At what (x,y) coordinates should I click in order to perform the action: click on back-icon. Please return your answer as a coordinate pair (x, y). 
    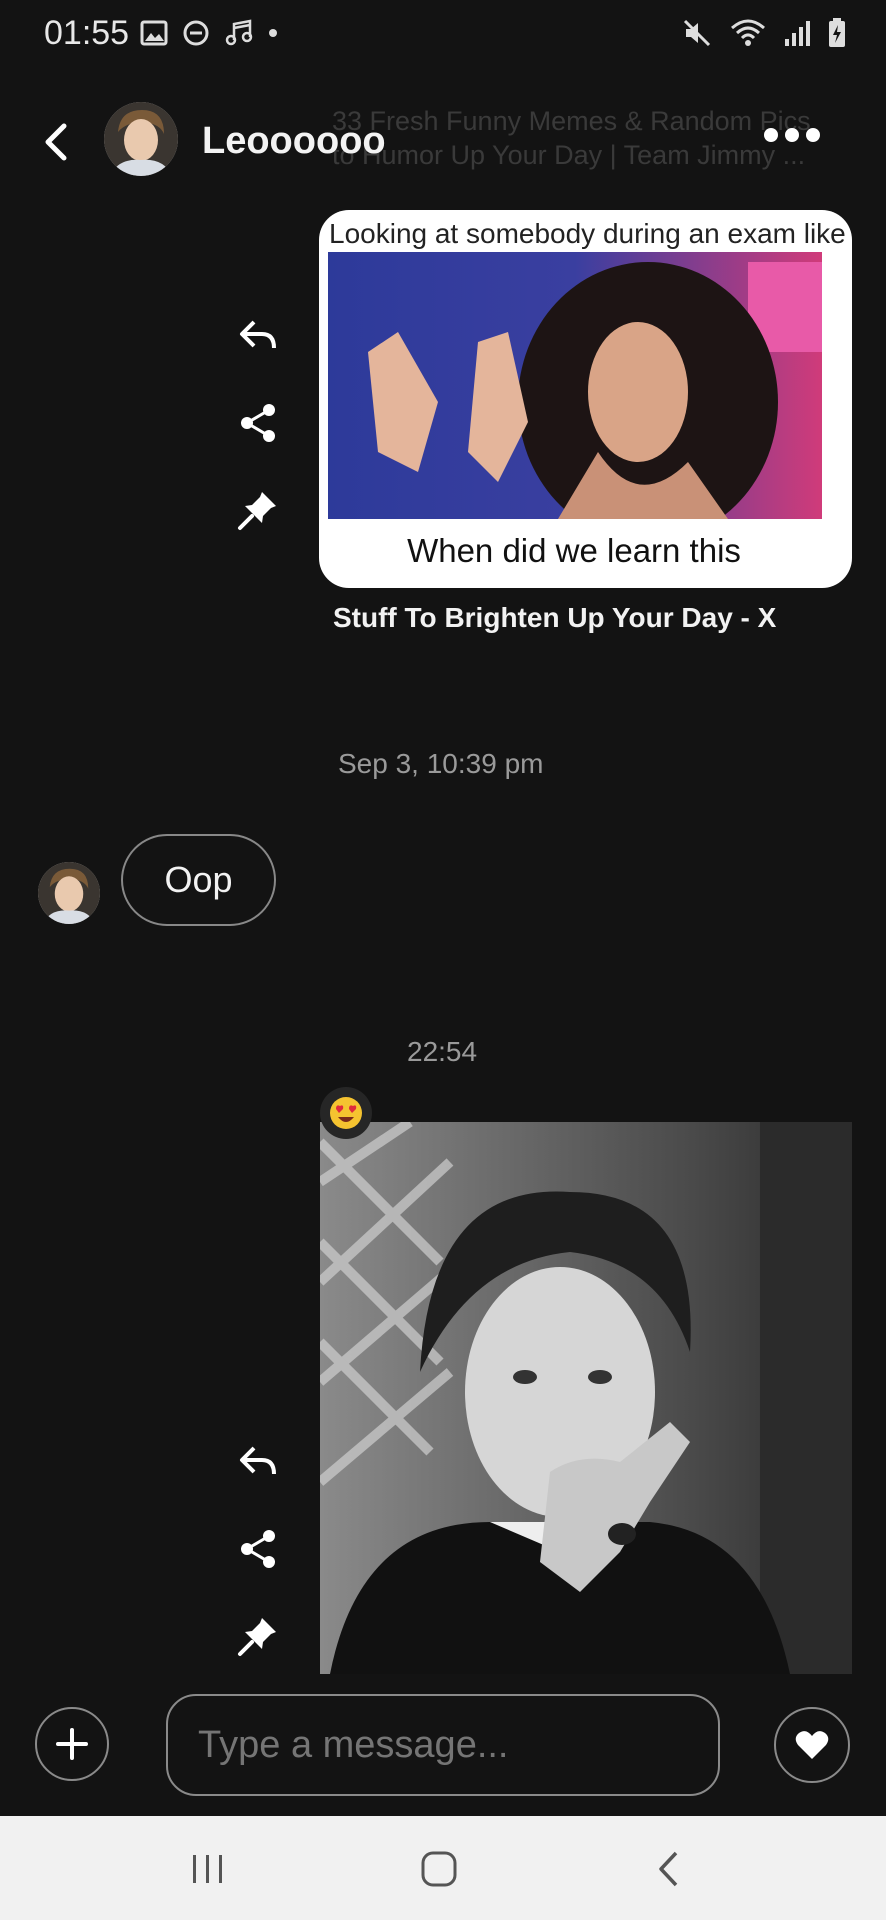
    Looking at the image, I should click on (669, 1869).